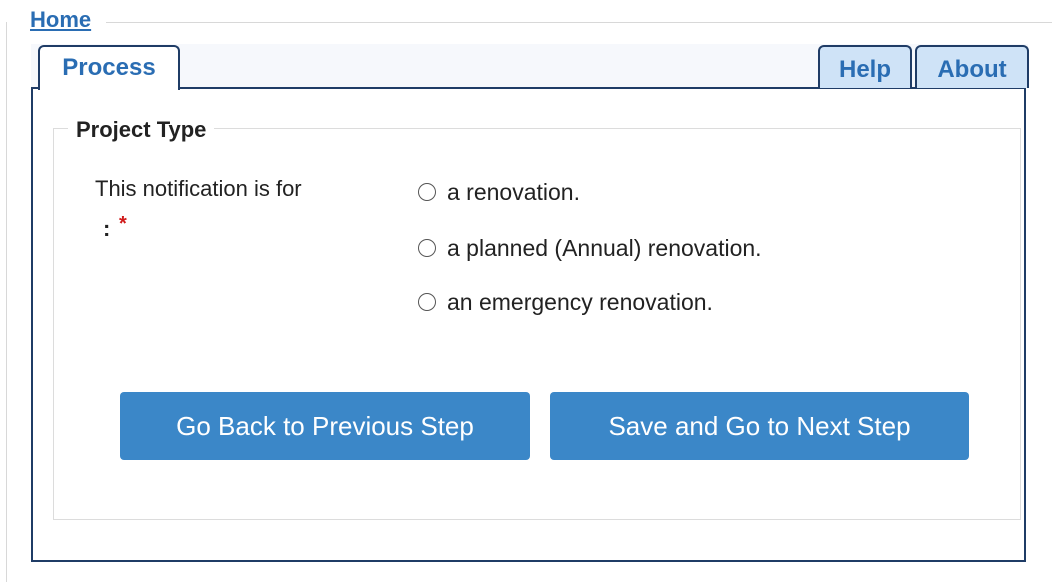 Image resolution: width=1052 pixels, height=582 pixels. What do you see at coordinates (513, 192) in the screenshot?
I see `radio-option-label: a renovation.` at bounding box center [513, 192].